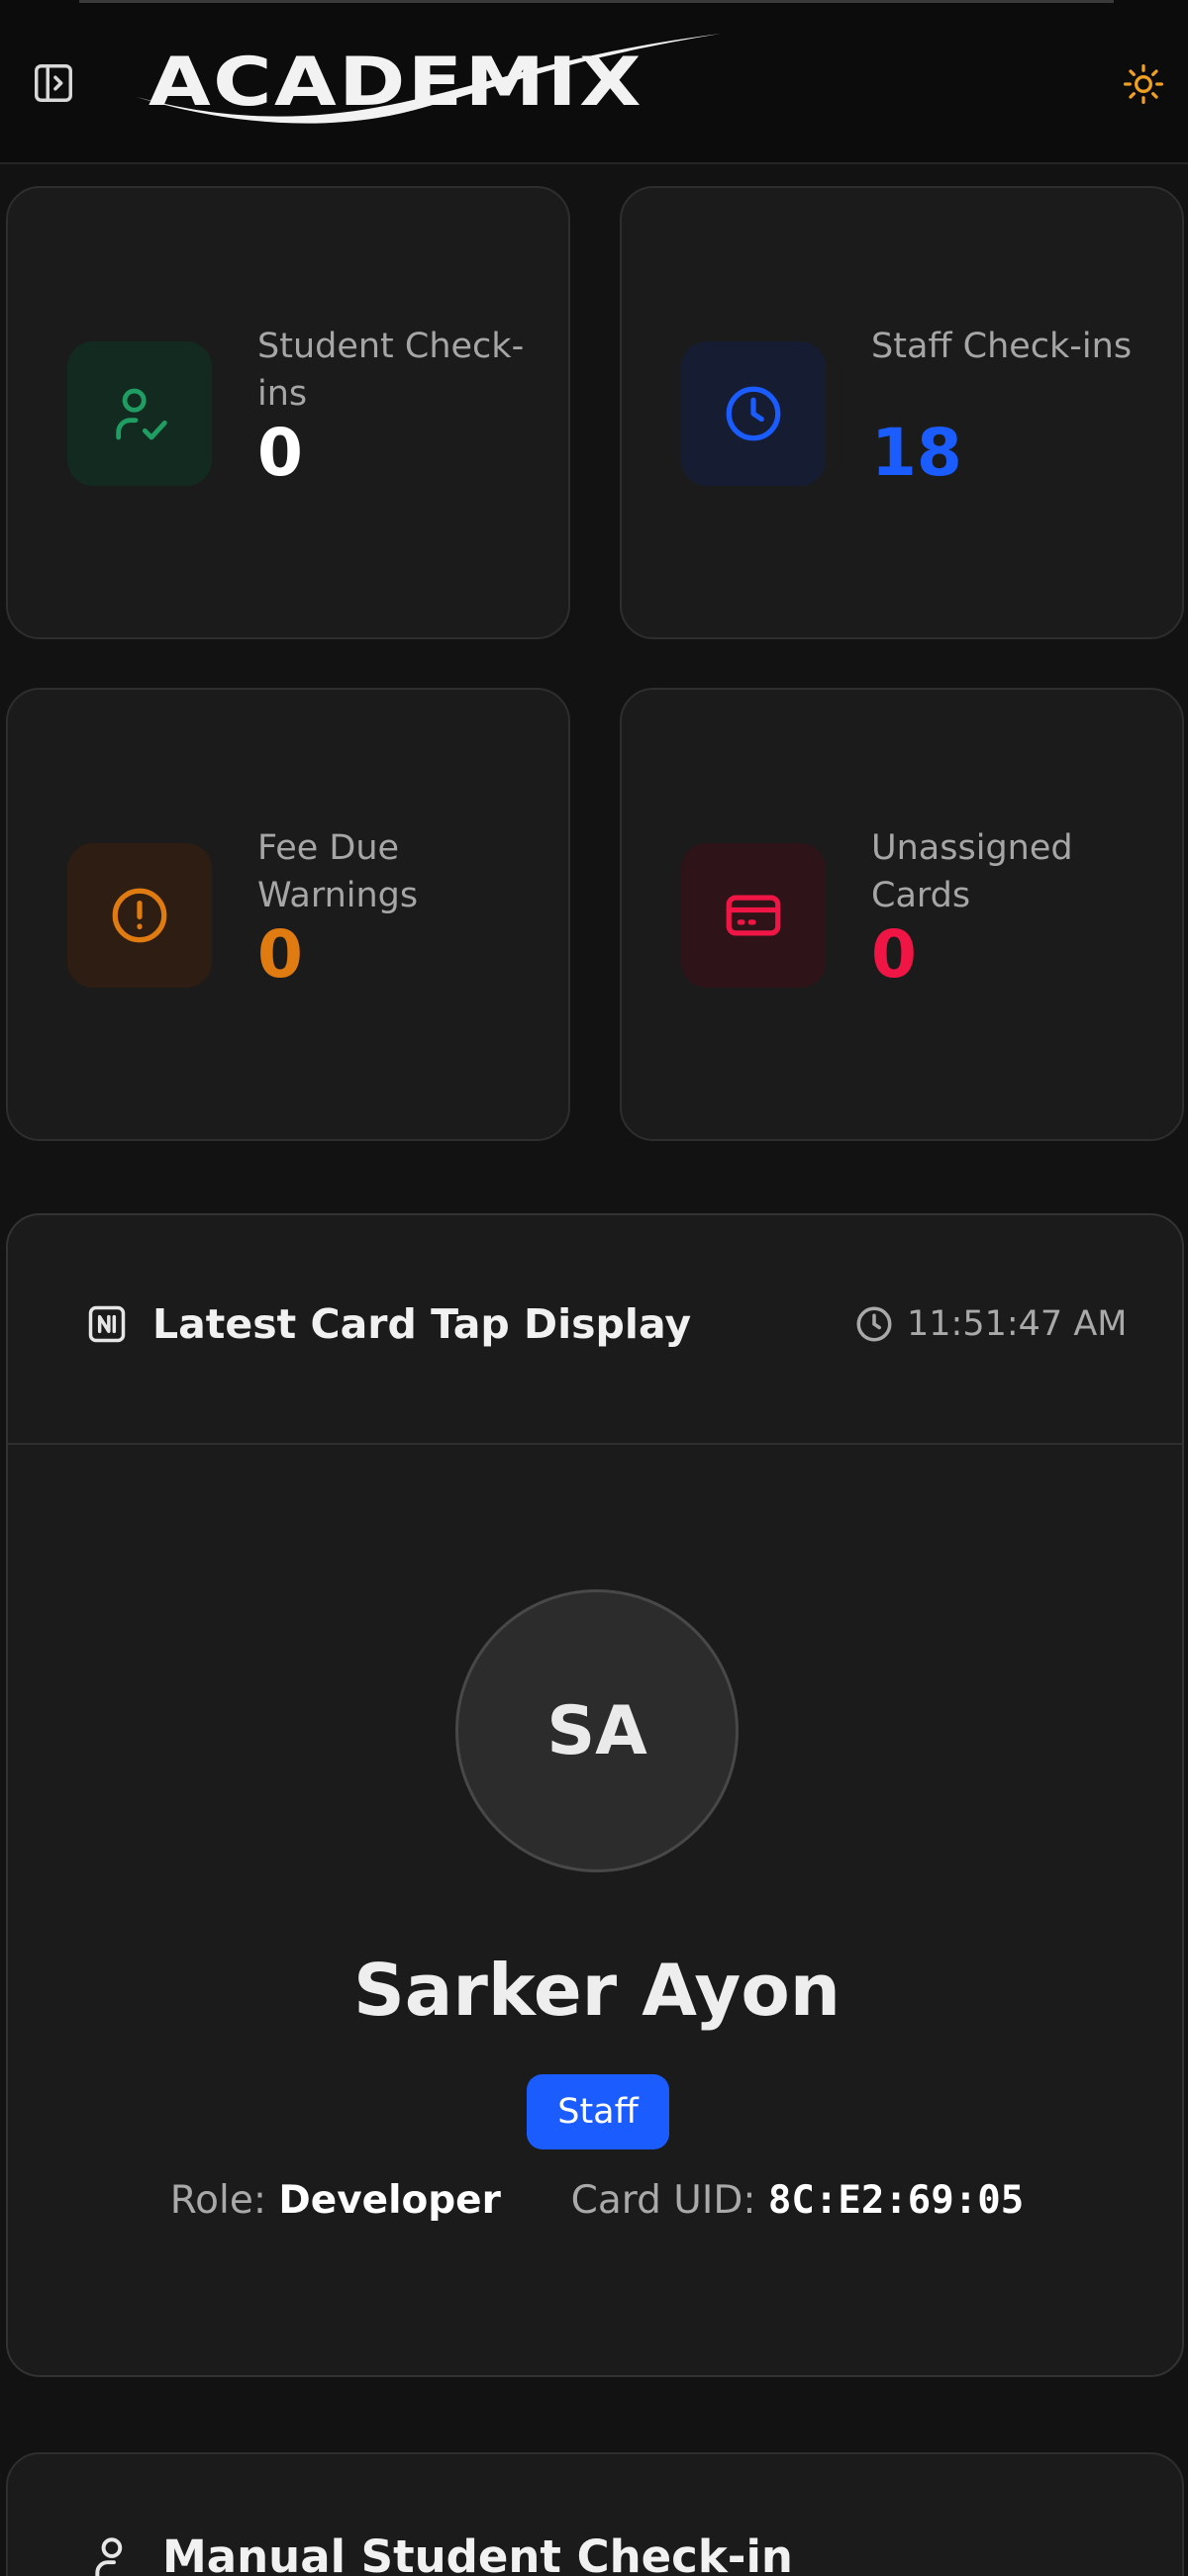  I want to click on stat-card-staff-checkins: Staff Check-ins 18, so click(902, 412).